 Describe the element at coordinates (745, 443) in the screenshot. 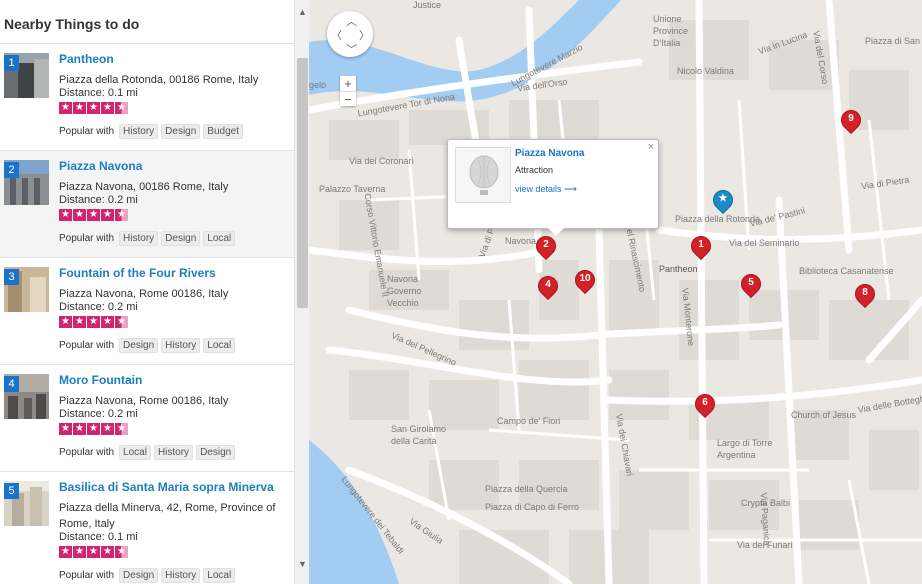

I see `map-label: Largo di Torre` at that location.